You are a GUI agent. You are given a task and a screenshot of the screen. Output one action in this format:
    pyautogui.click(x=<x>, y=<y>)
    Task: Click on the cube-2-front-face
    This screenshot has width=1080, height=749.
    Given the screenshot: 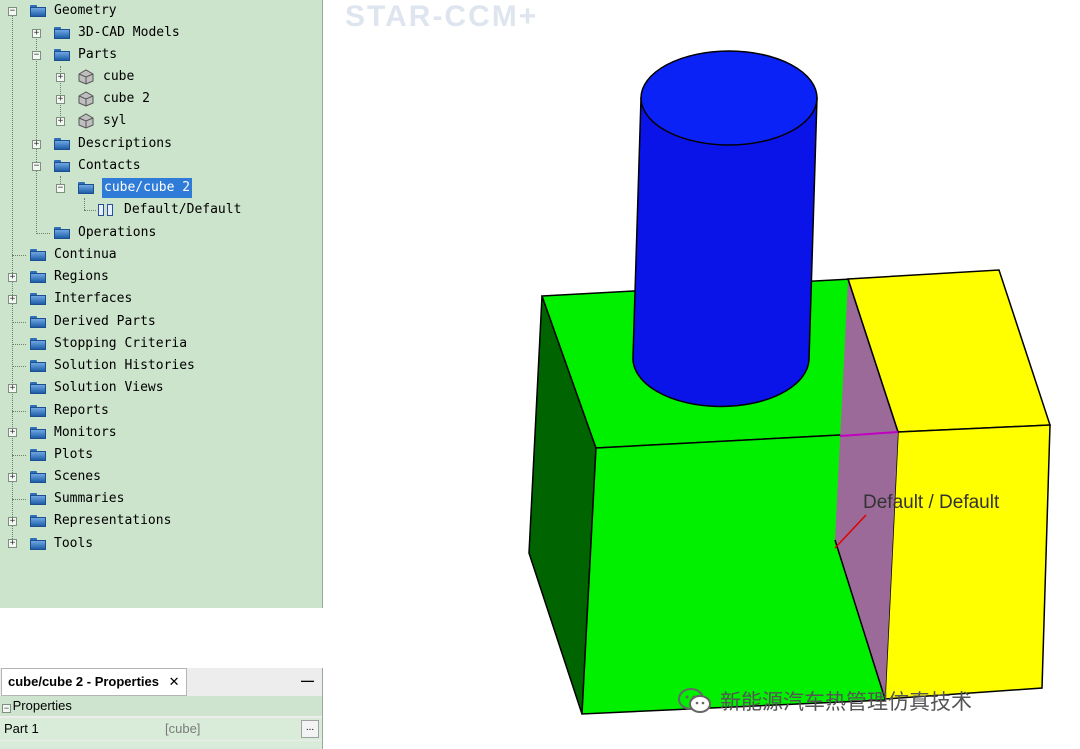 What is the action you would take?
    pyautogui.click(x=967, y=562)
    